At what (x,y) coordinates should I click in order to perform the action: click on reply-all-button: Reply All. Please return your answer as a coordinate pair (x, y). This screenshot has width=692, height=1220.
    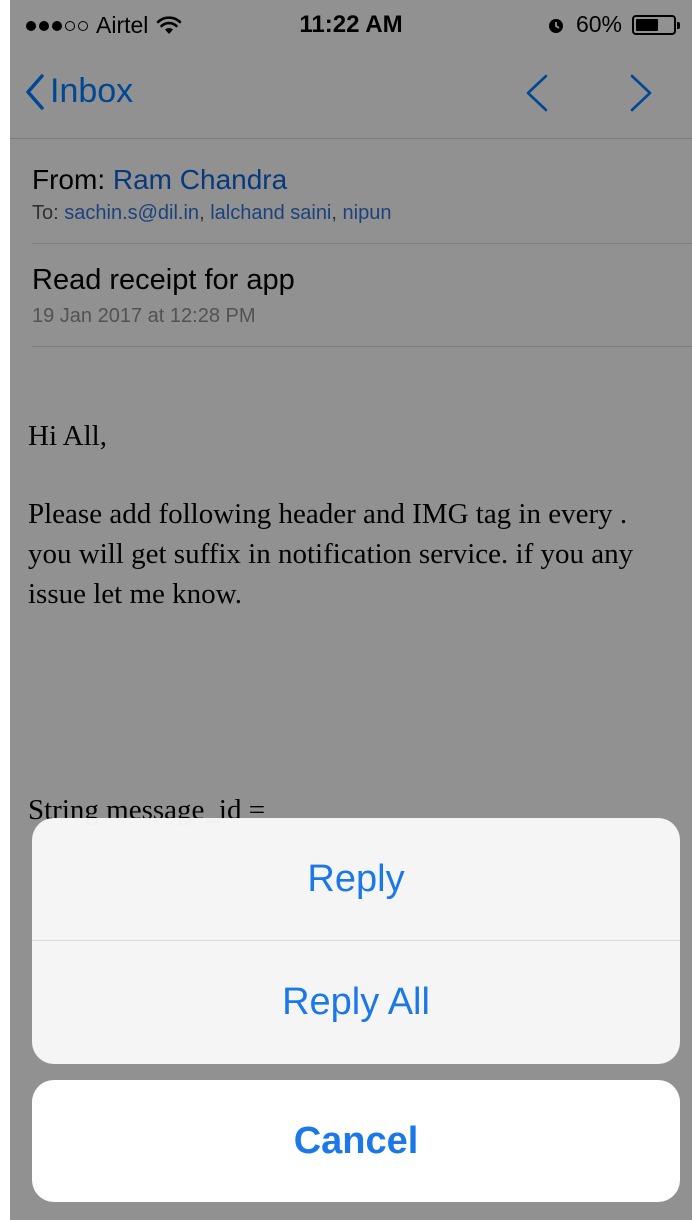
    Looking at the image, I should click on (356, 1002).